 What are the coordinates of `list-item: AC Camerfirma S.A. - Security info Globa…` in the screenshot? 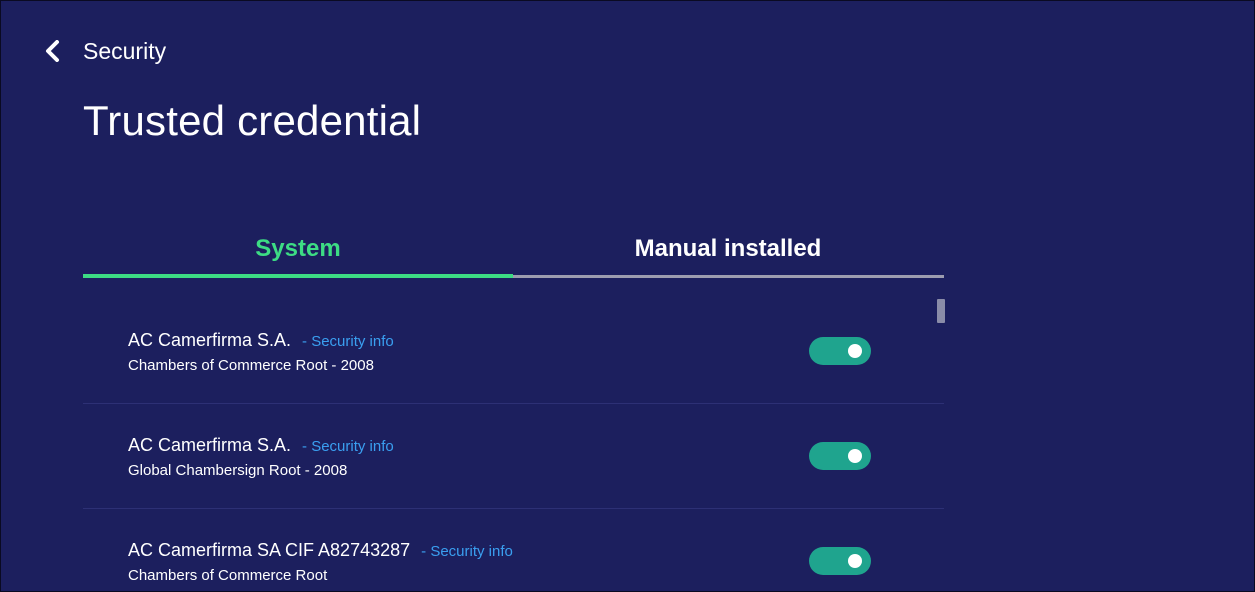 It's located at (513, 456).